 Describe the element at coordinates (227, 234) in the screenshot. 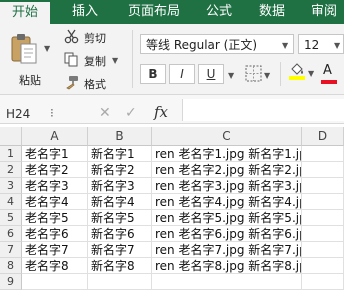

I see `cell-c6: ren 老名字6.jpg 新名字6.jpg` at that location.